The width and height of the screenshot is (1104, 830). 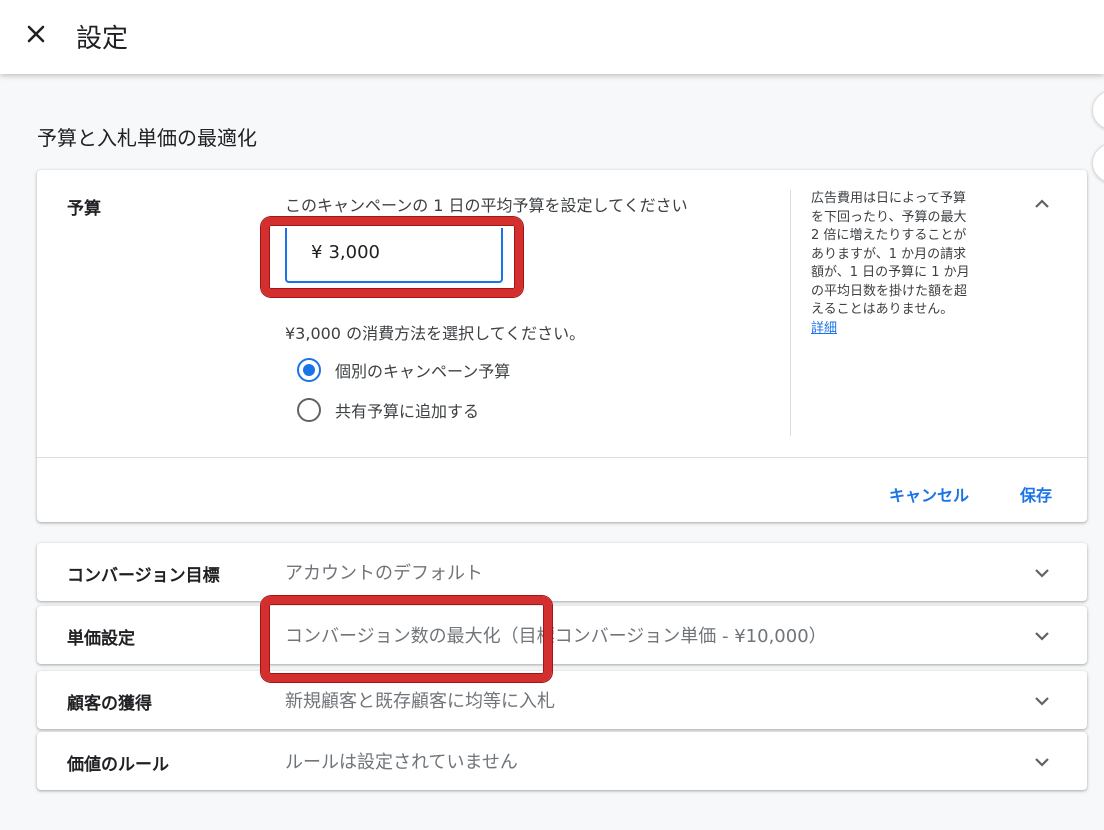 What do you see at coordinates (562, 700) in the screenshot?
I see `setting-row-customer-acquisition: 顧客の獲得 新規顧客と既存顧客に均等に入札` at bounding box center [562, 700].